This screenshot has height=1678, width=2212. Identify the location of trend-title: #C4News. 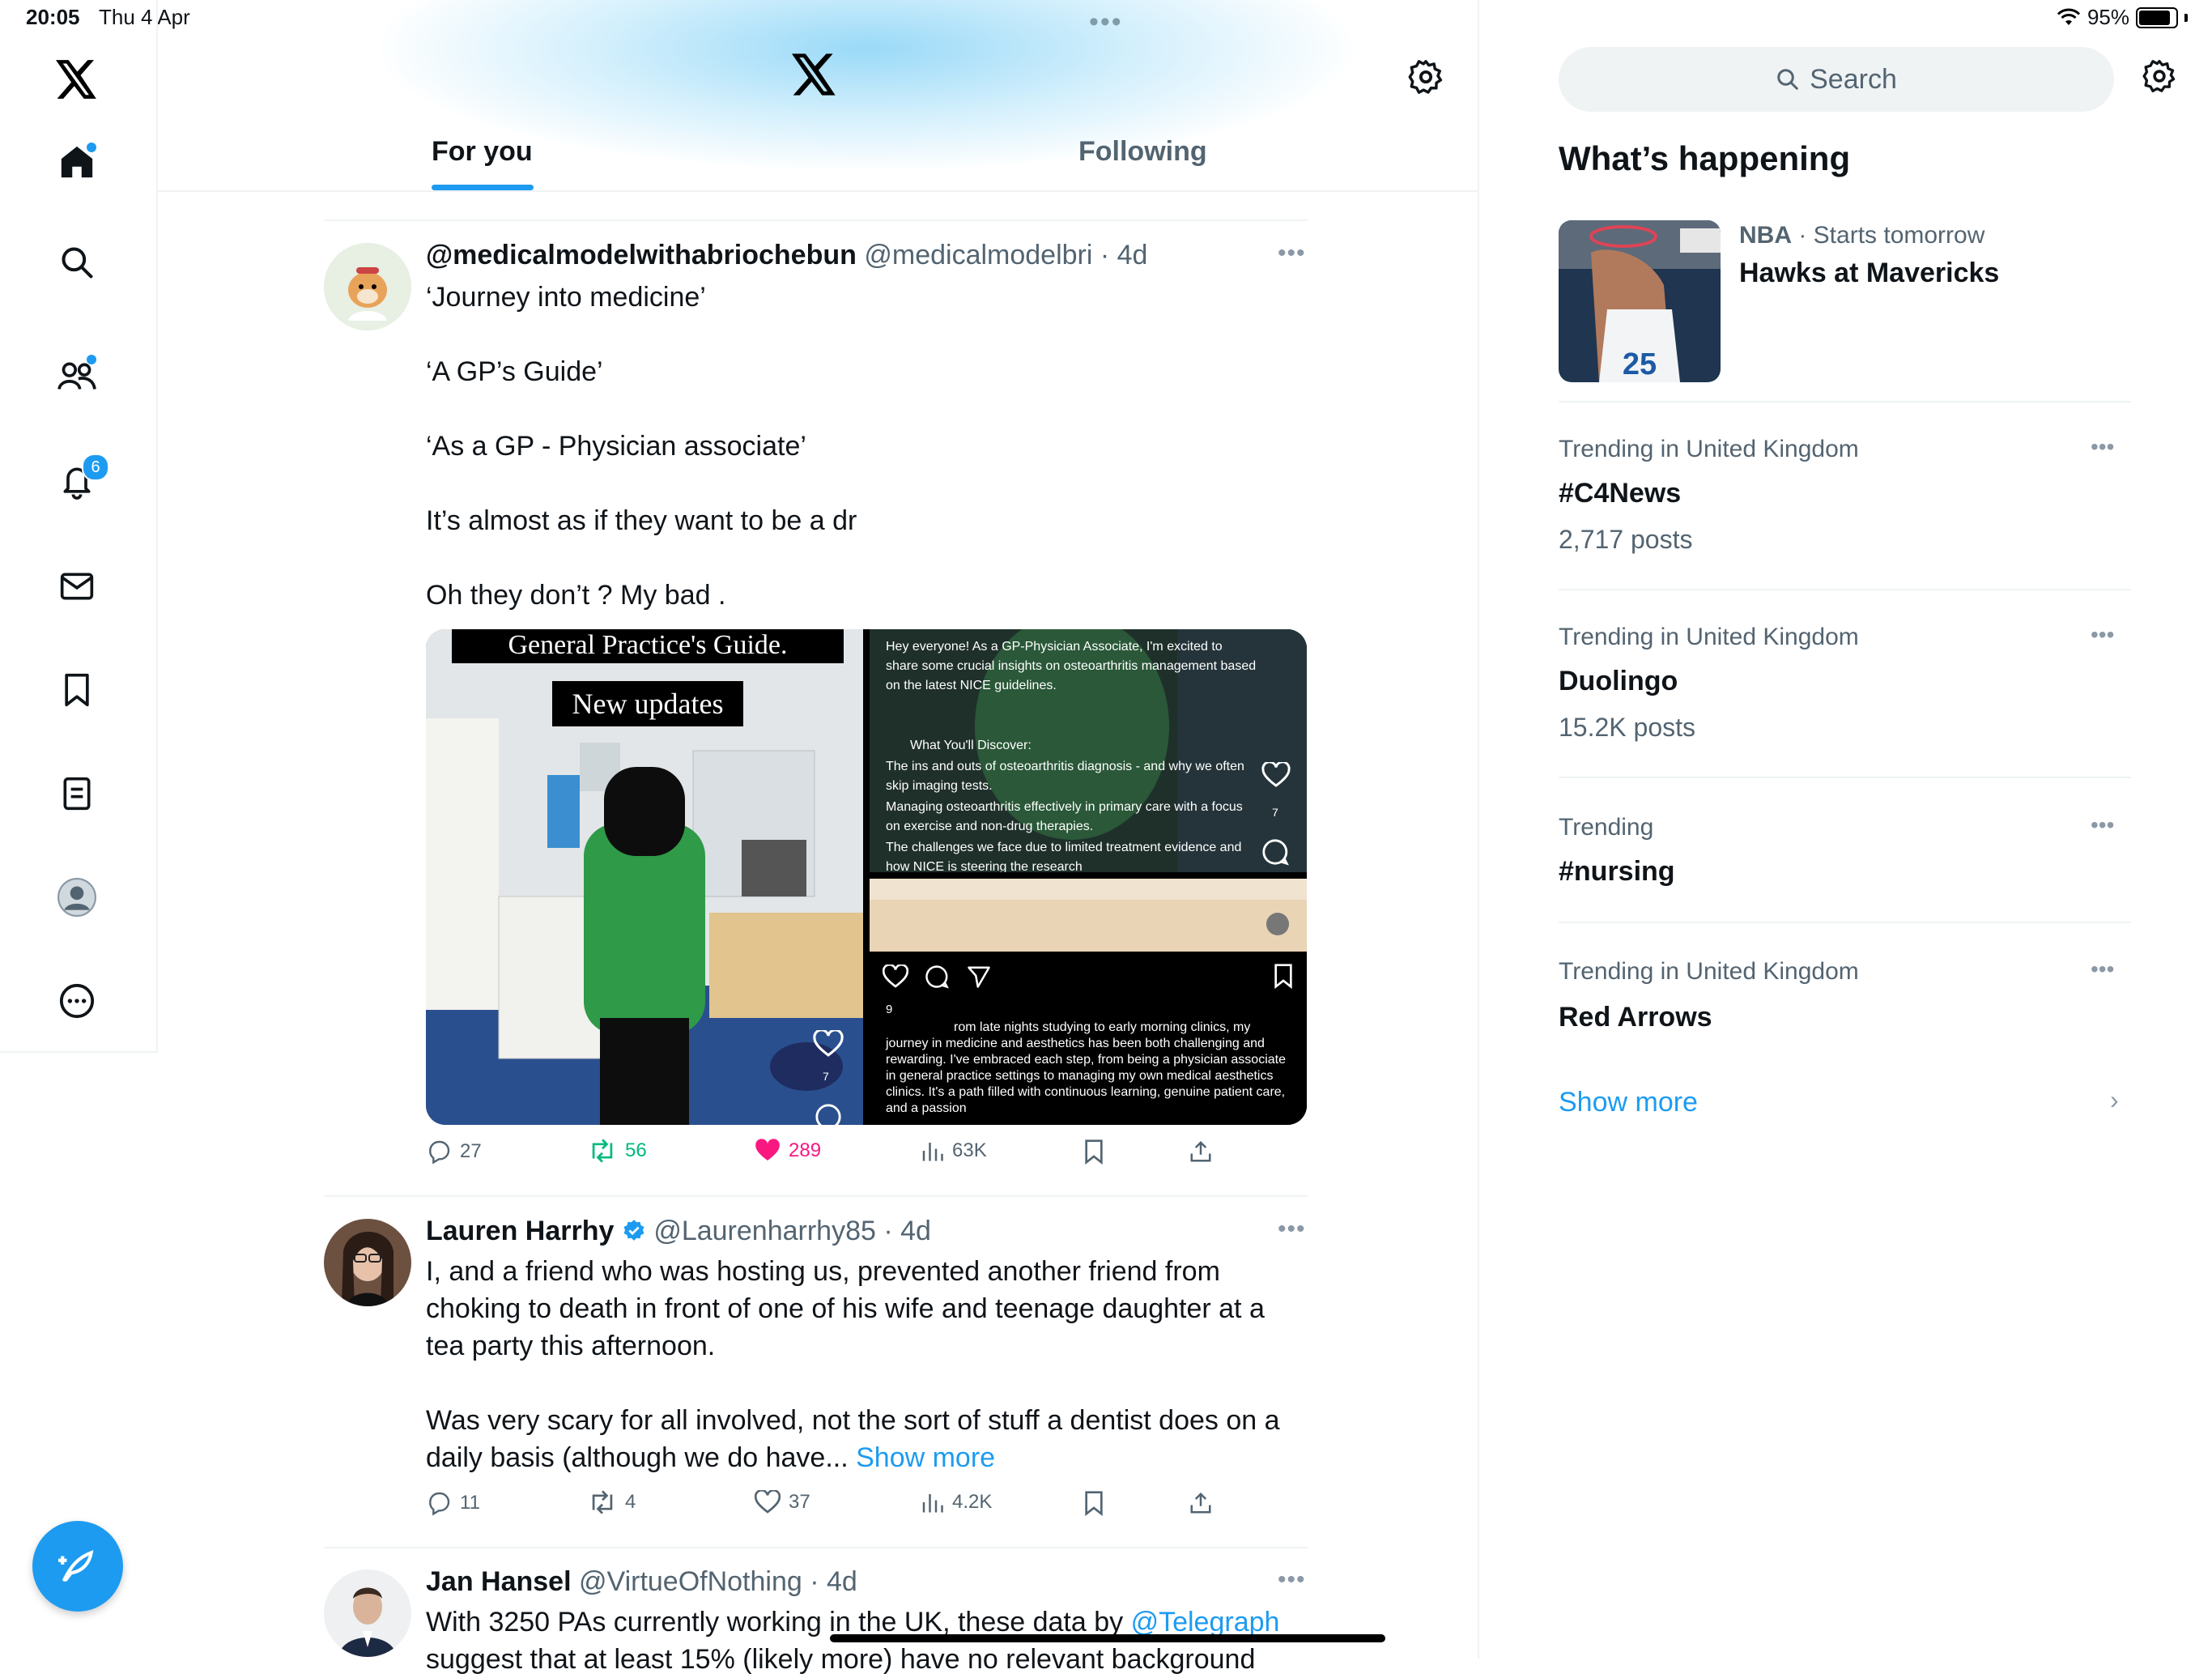
(1620, 493).